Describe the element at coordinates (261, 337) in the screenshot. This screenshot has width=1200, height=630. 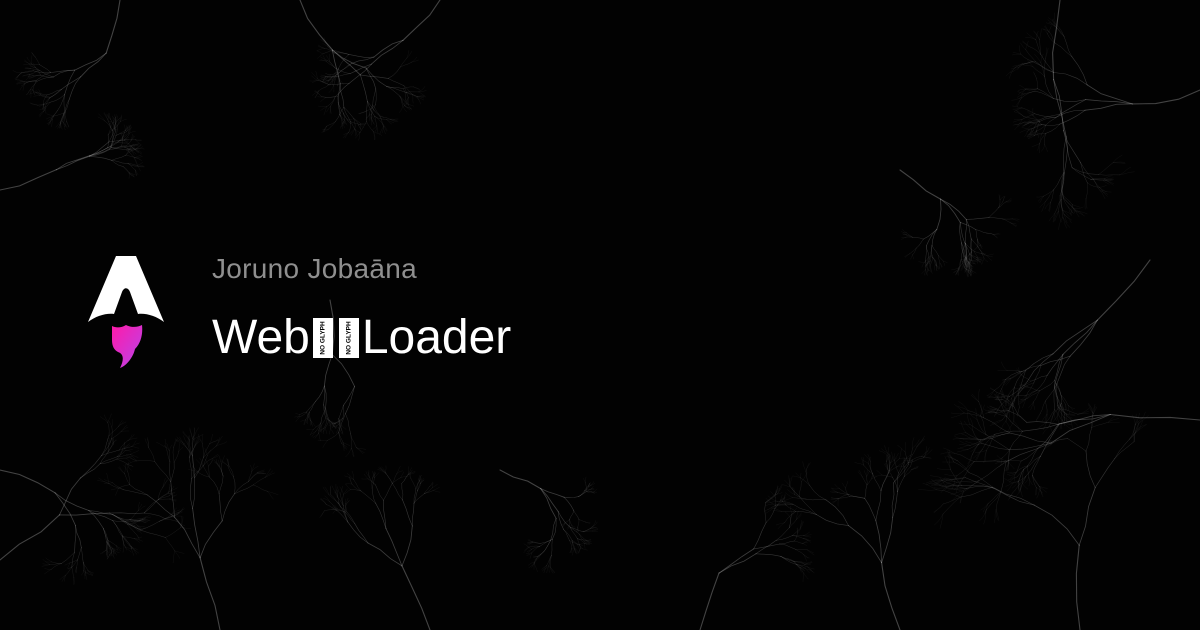
I see `title-start: Web` at that location.